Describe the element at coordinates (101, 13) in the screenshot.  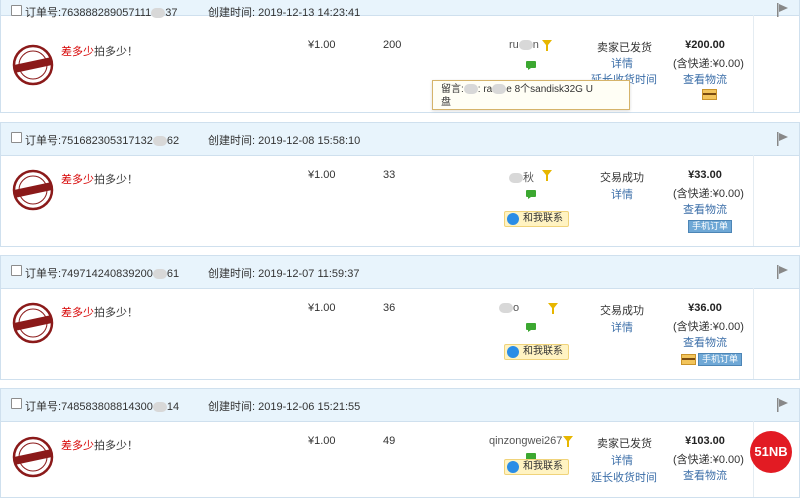
I see `order-number: 订单号:763888289057111 37` at that location.